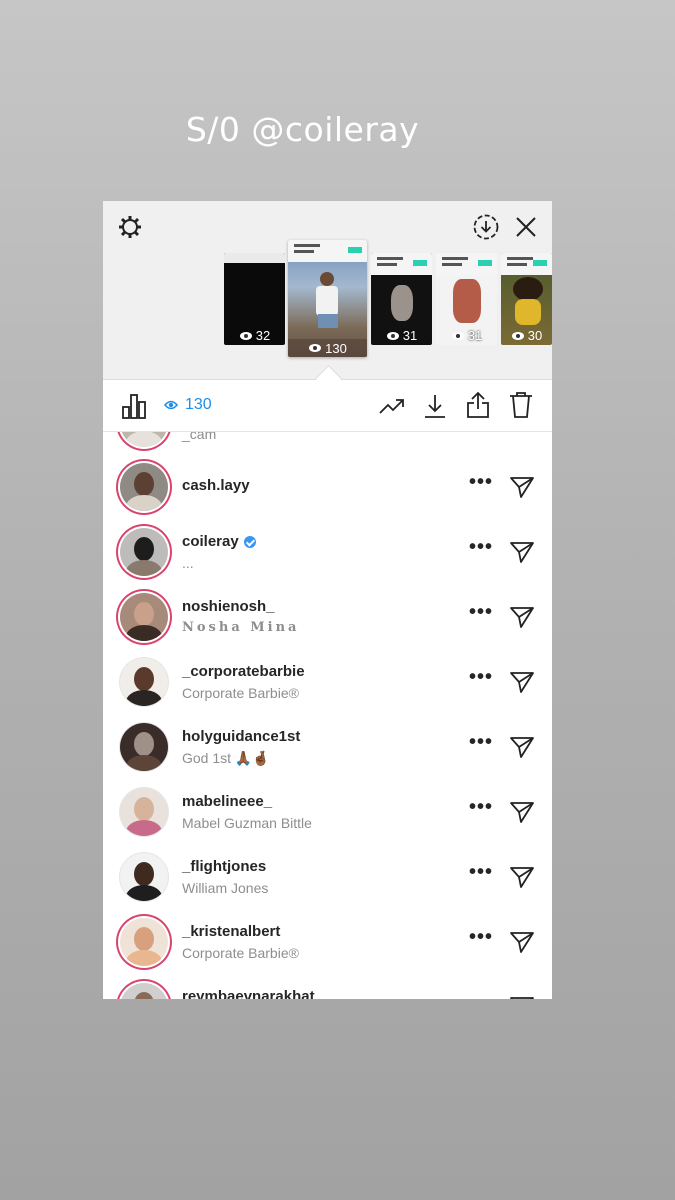 The image size is (675, 1200). Describe the element at coordinates (435, 406) in the screenshot. I see `download-icon` at that location.